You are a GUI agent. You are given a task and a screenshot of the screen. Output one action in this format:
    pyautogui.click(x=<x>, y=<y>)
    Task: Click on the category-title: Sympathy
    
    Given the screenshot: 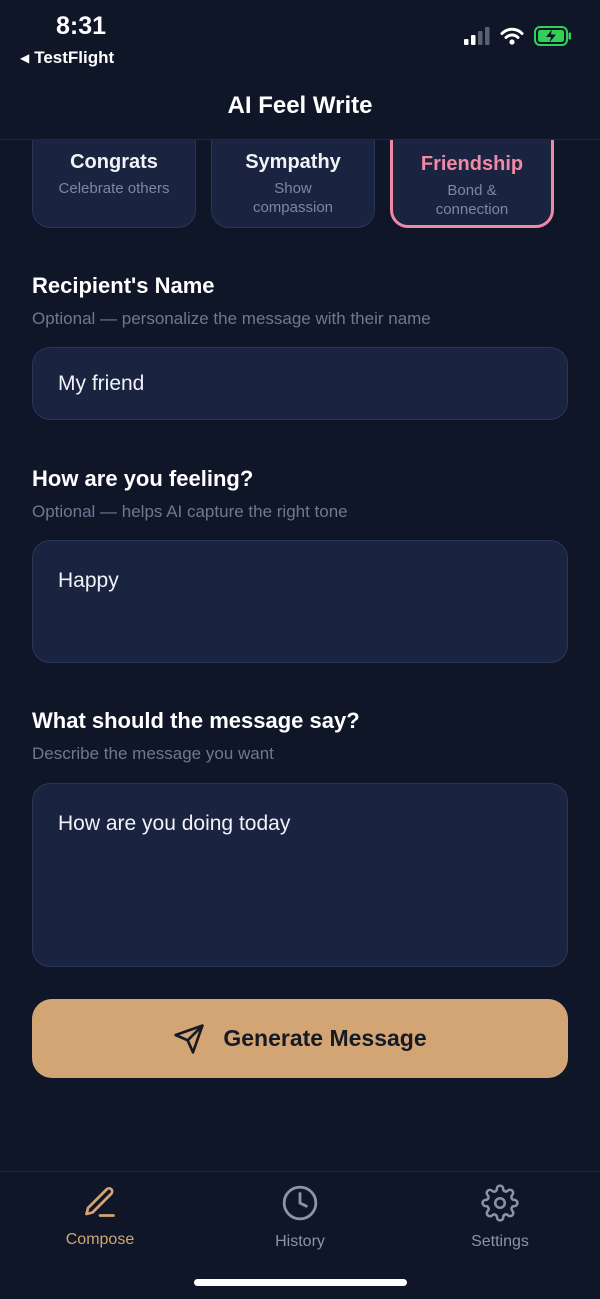 What is the action you would take?
    pyautogui.click(x=293, y=162)
    